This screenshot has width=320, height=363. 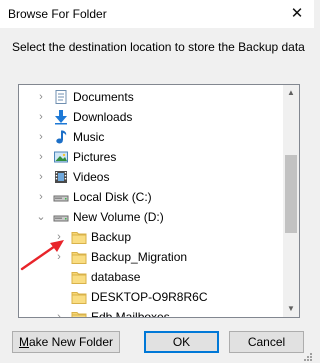 What do you see at coordinates (291, 309) in the screenshot?
I see `scroll-down-icon: ▼` at bounding box center [291, 309].